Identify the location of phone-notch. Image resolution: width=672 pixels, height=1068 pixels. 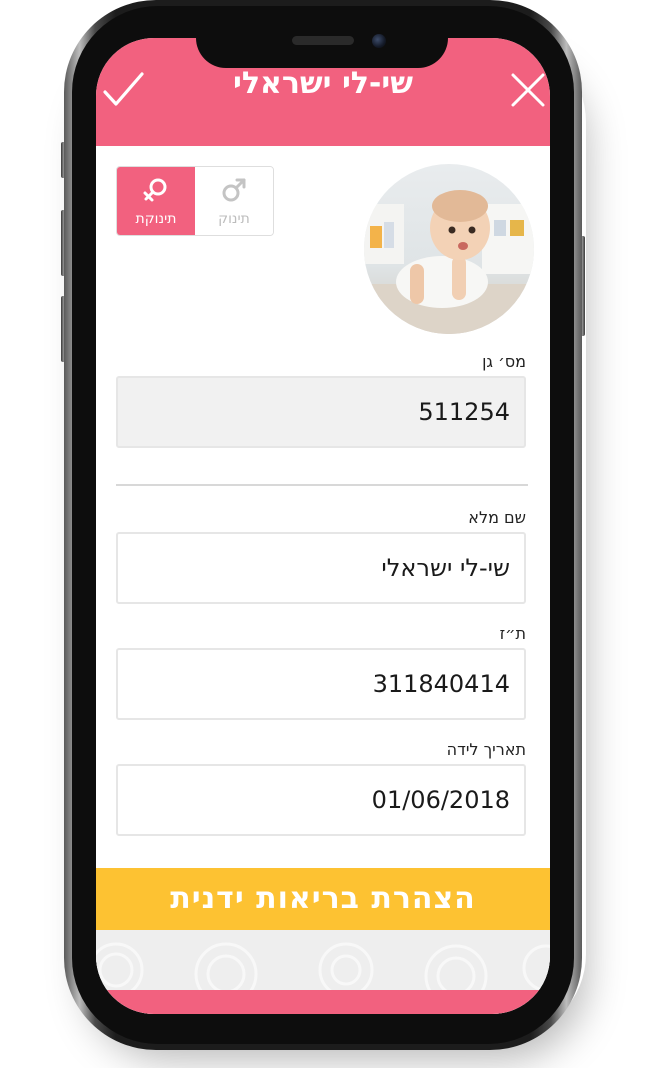
(322, 47).